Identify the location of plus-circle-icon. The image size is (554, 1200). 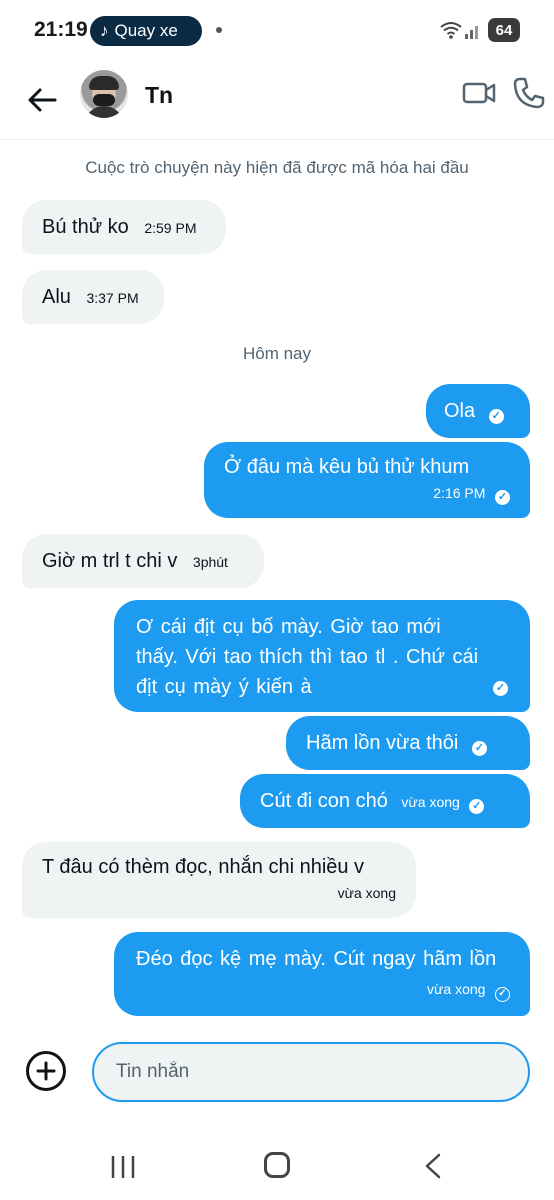
(46, 1071).